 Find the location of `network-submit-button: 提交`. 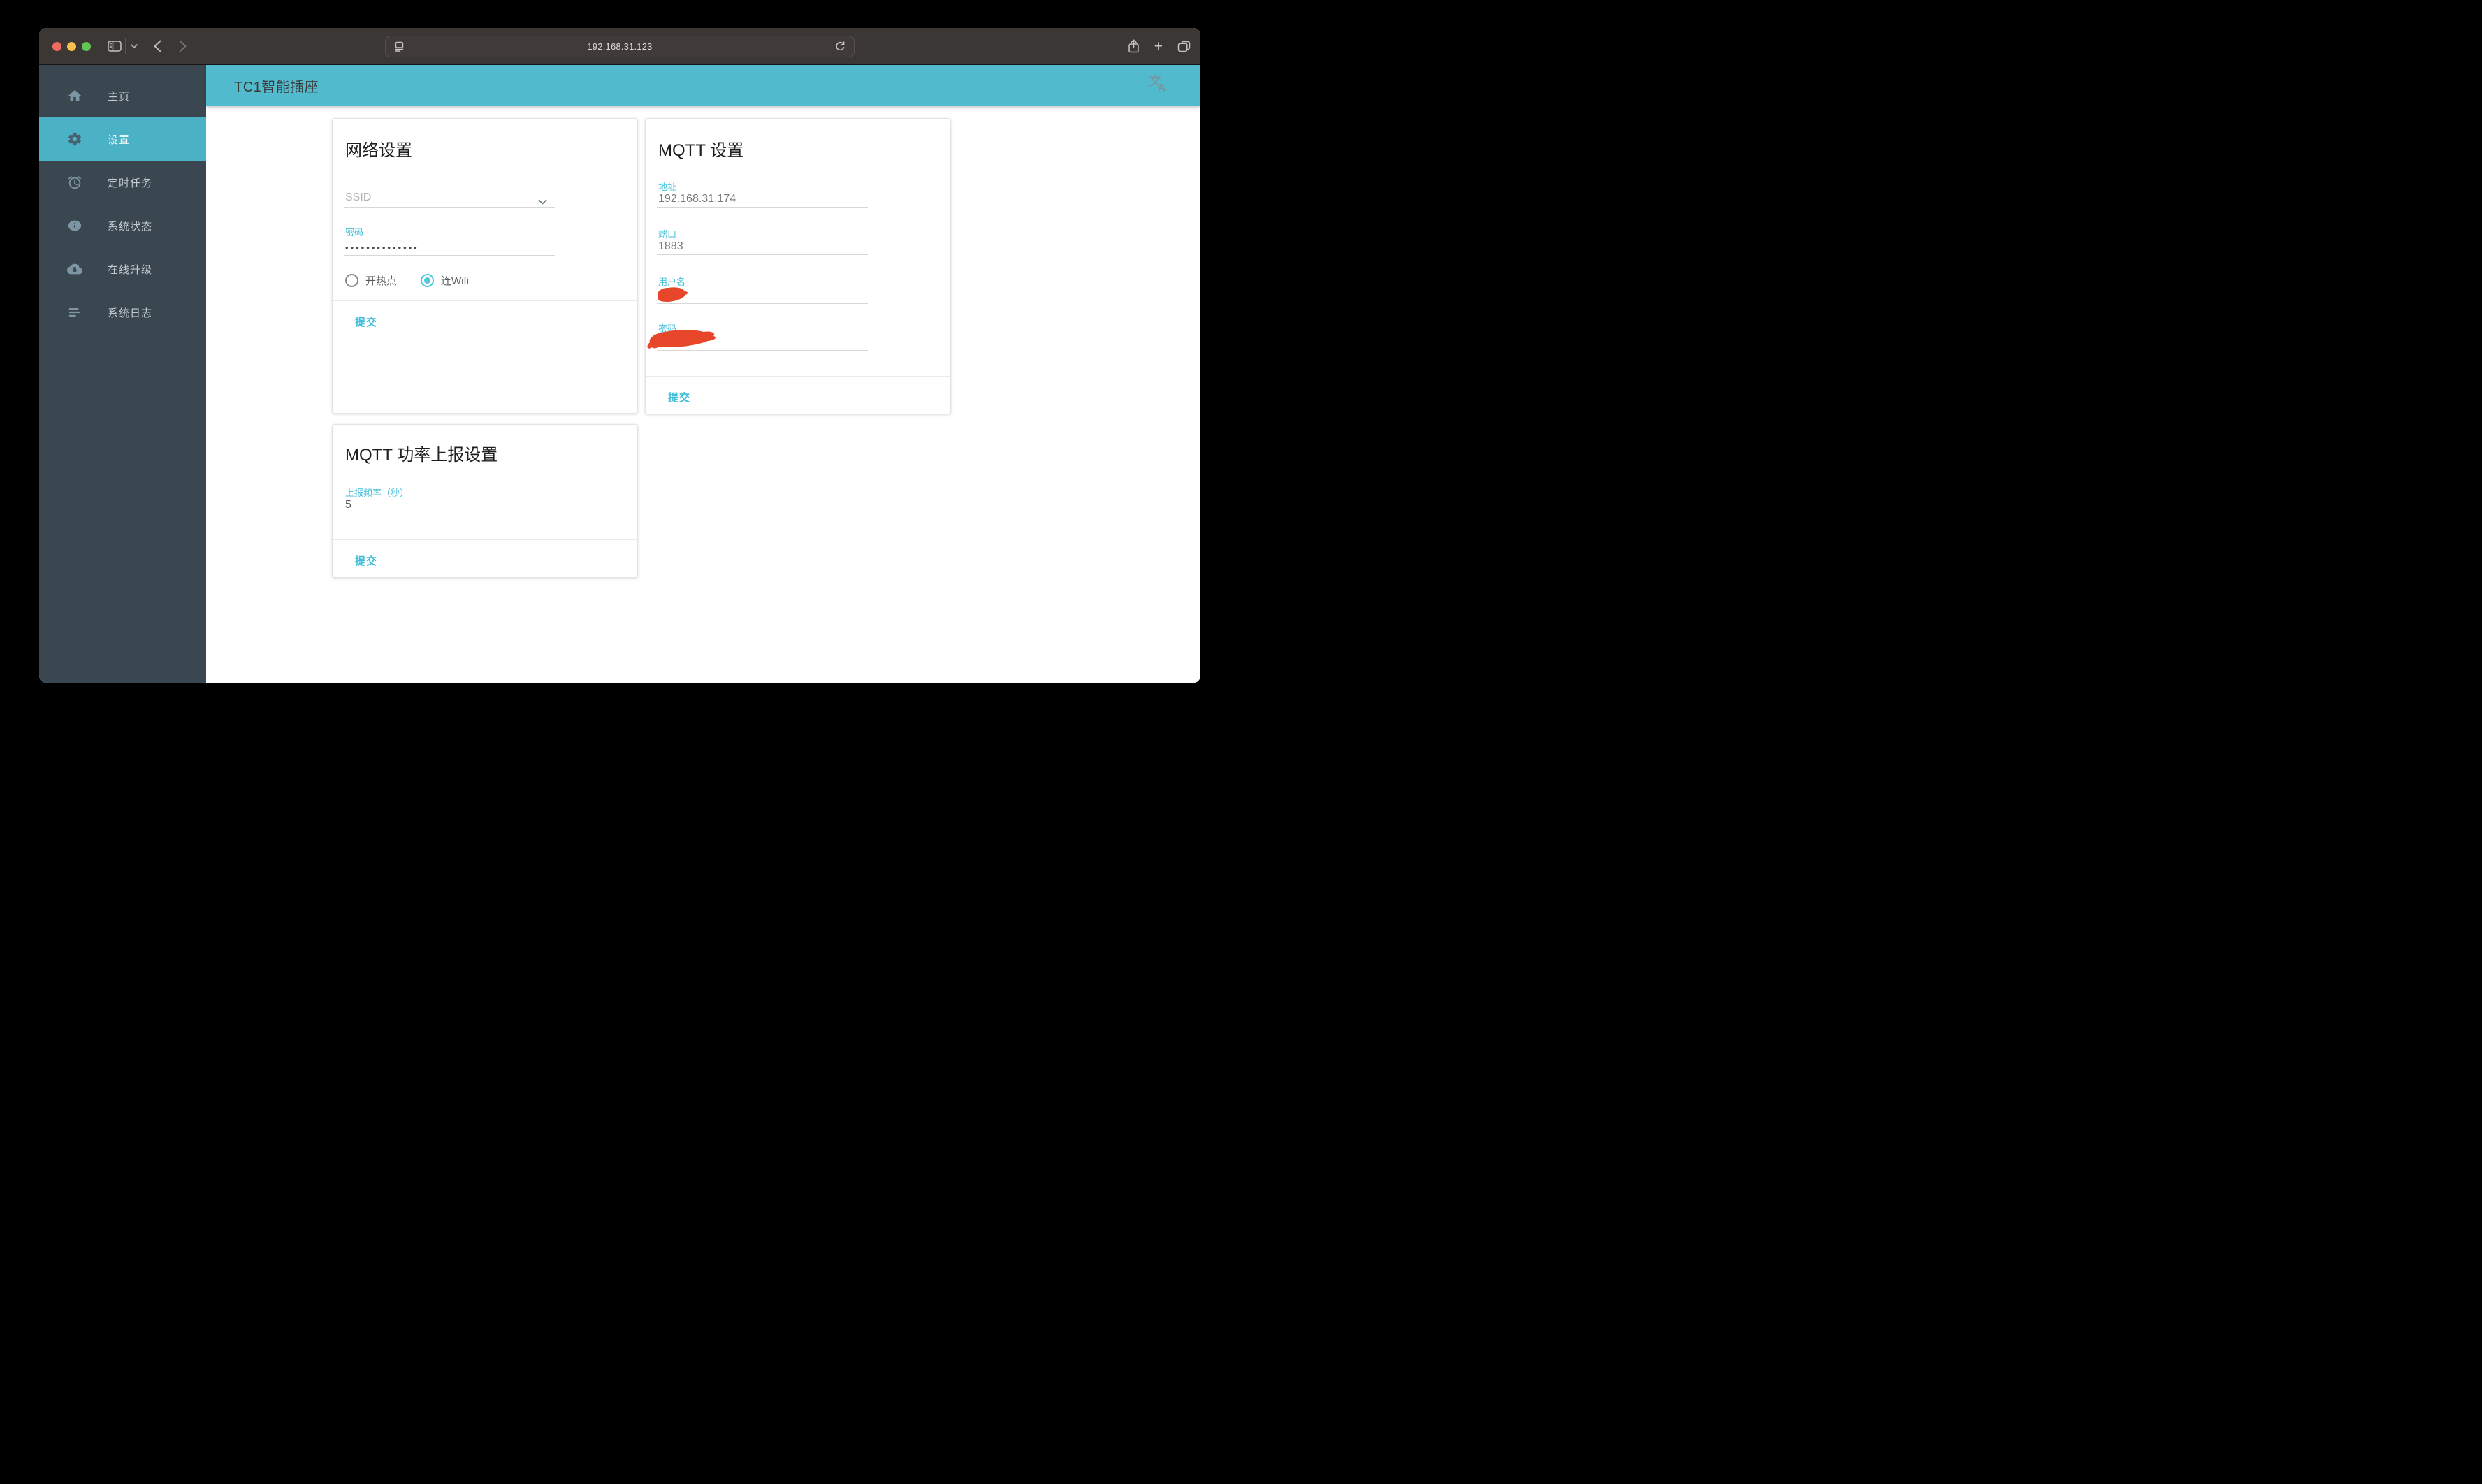

network-submit-button: 提交 is located at coordinates (366, 321).